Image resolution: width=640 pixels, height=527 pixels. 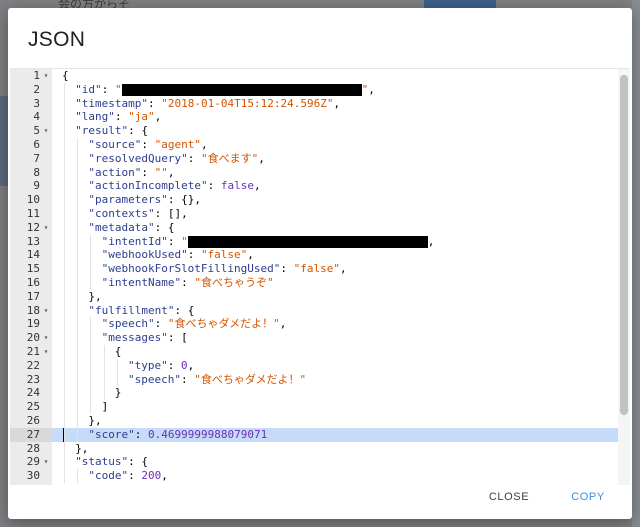 What do you see at coordinates (320, 117) in the screenshot?
I see `code-line: 4 "lang": "ja",` at bounding box center [320, 117].